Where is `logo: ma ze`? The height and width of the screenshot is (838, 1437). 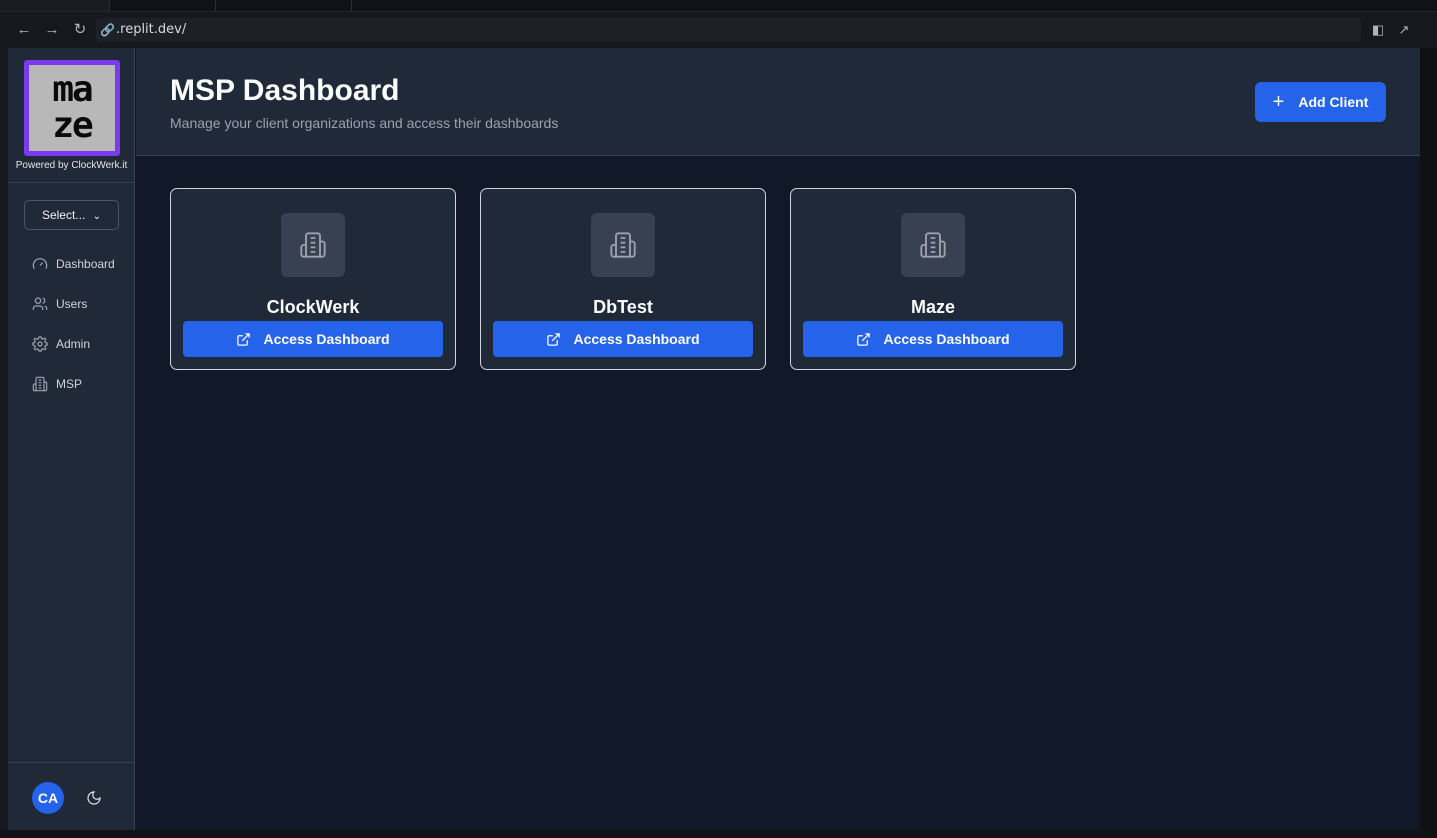
logo: ma ze is located at coordinates (72, 108).